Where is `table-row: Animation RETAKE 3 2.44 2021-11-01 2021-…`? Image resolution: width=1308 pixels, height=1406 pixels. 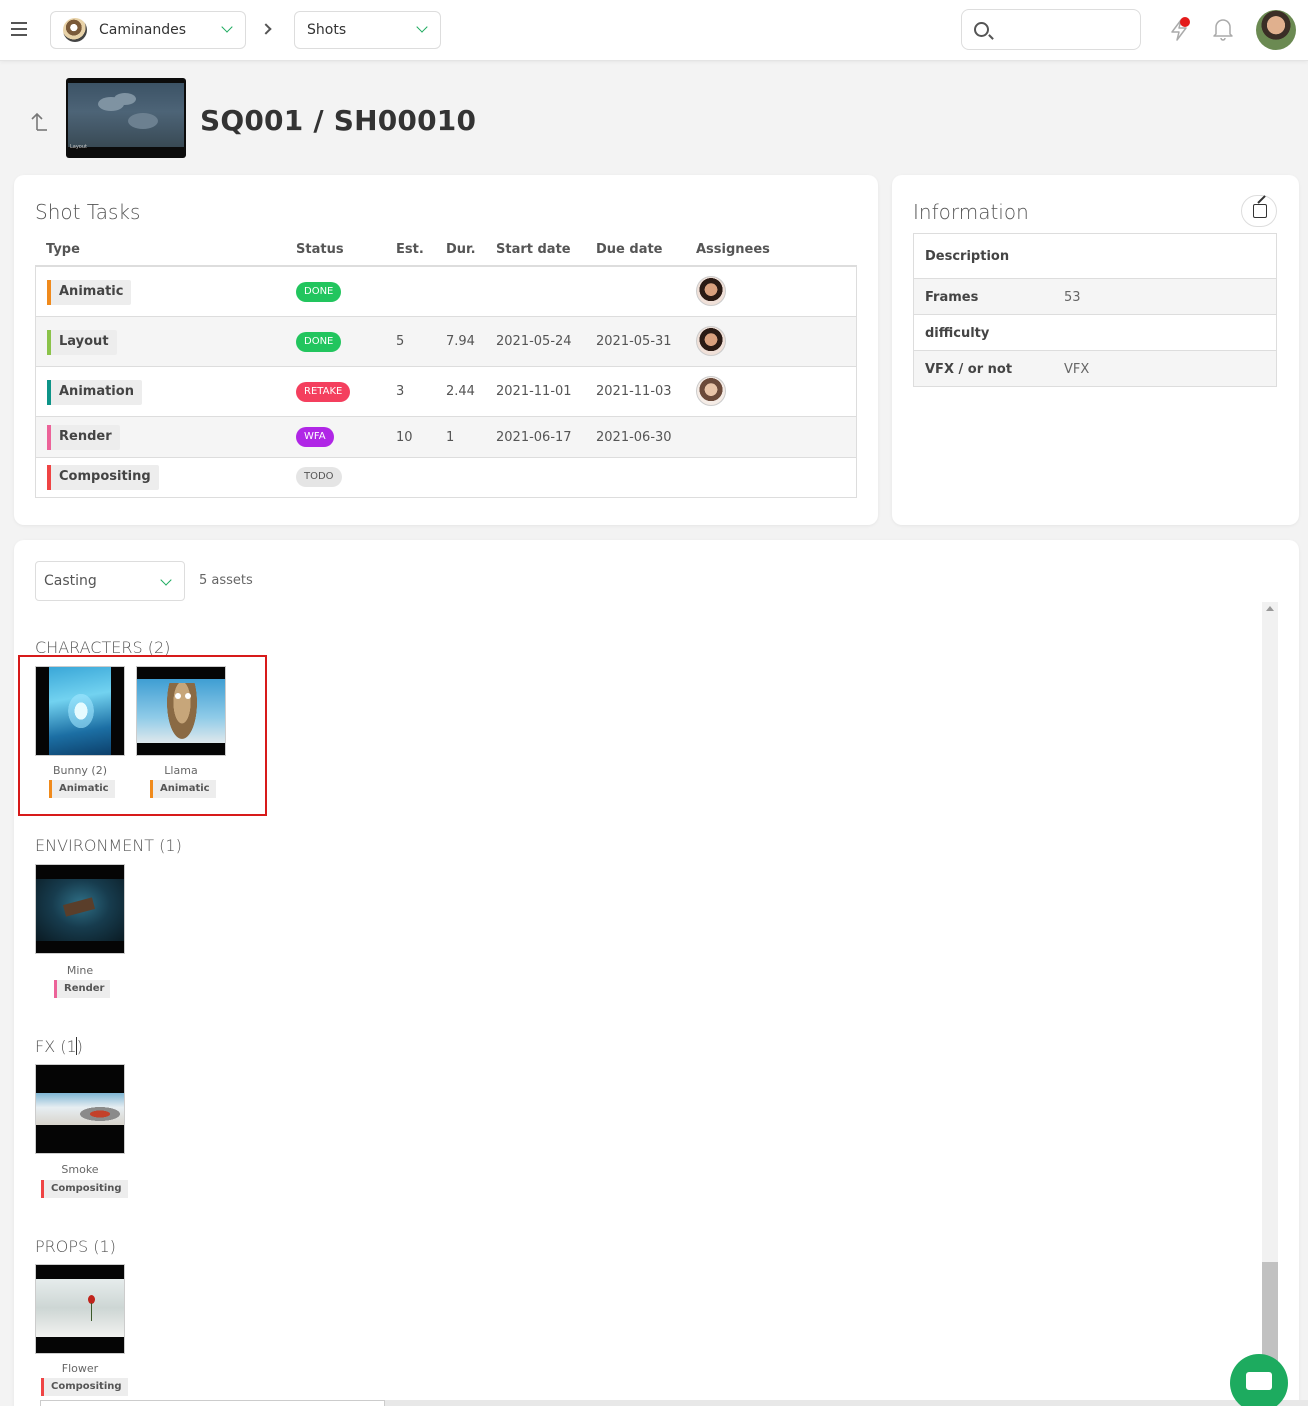
table-row: Animation RETAKE 3 2.44 2021-11-01 2021-… is located at coordinates (446, 392).